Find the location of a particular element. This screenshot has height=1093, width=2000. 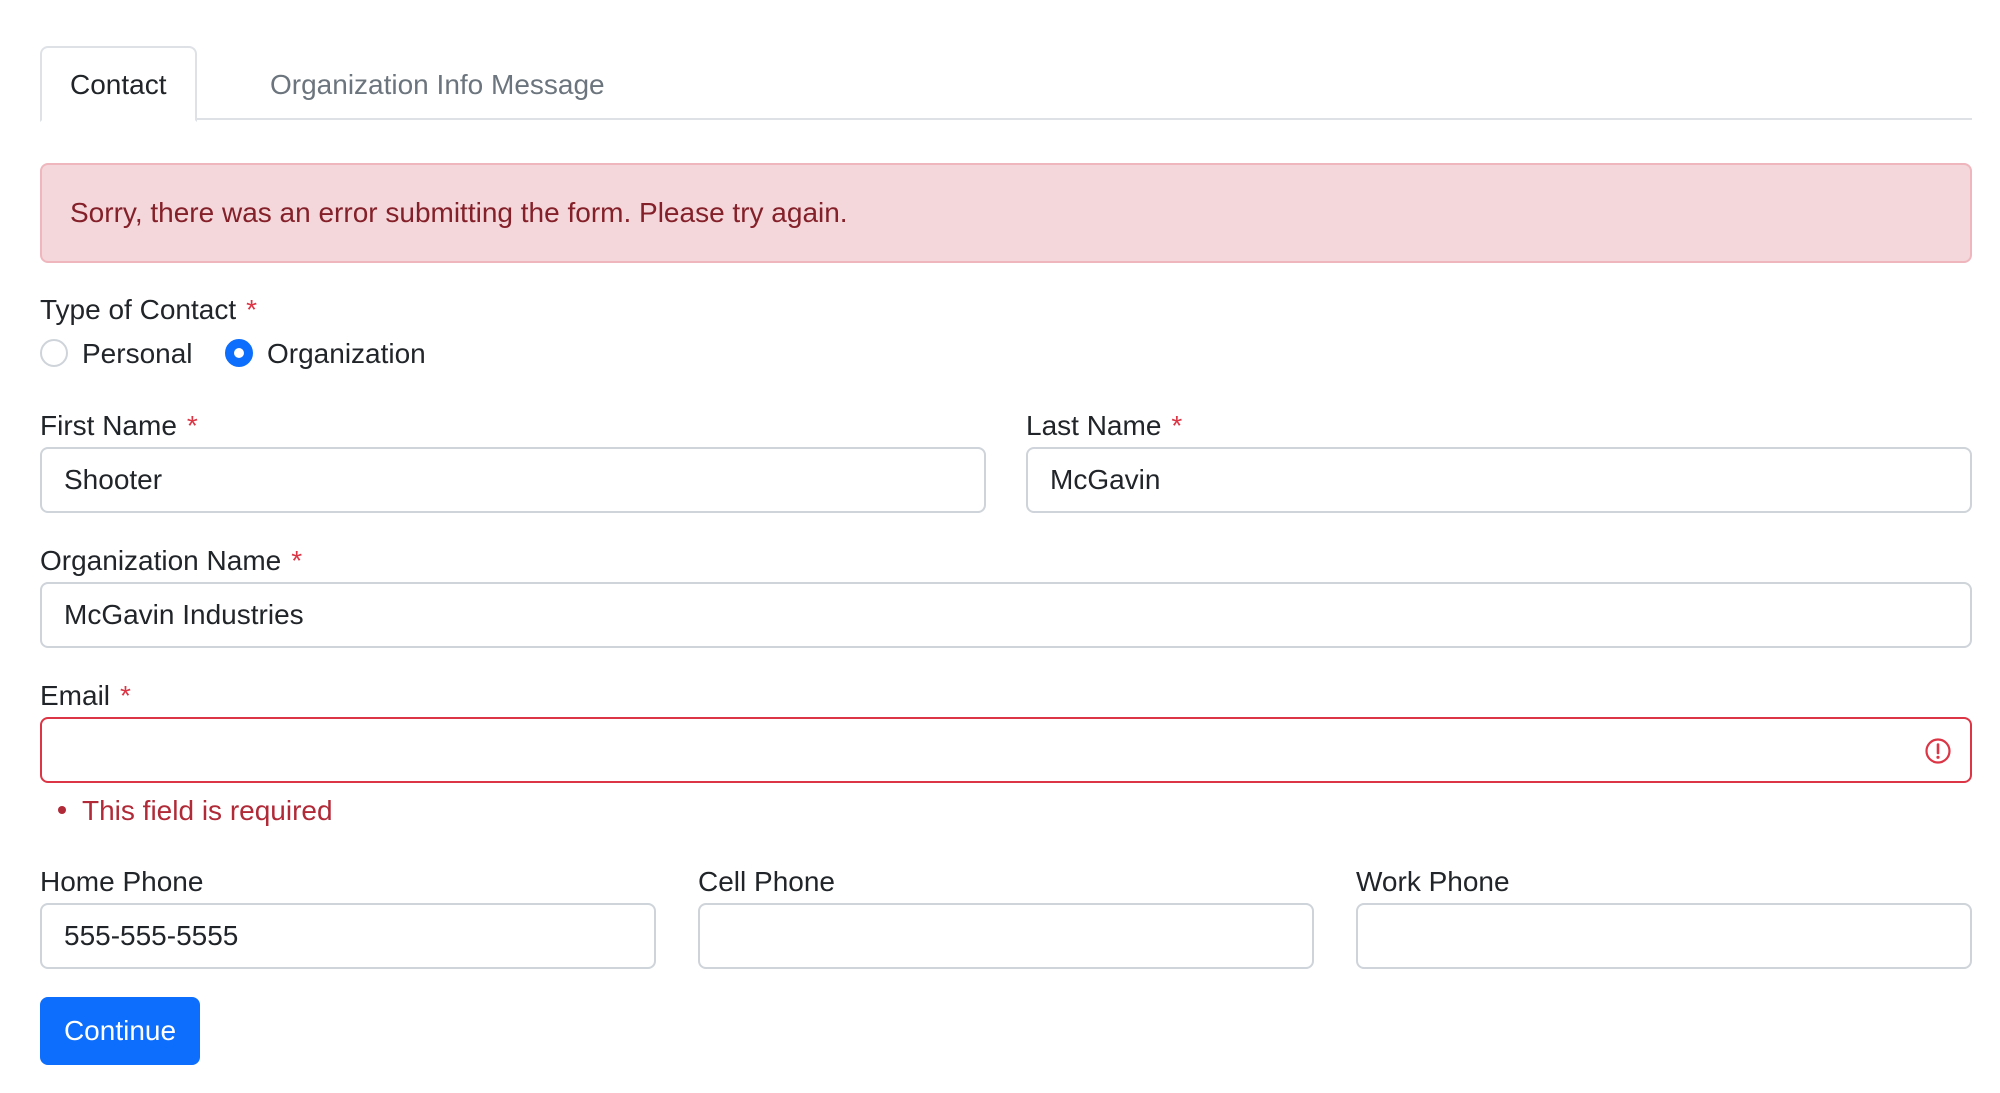

email-label: Email * is located at coordinates (85, 695).